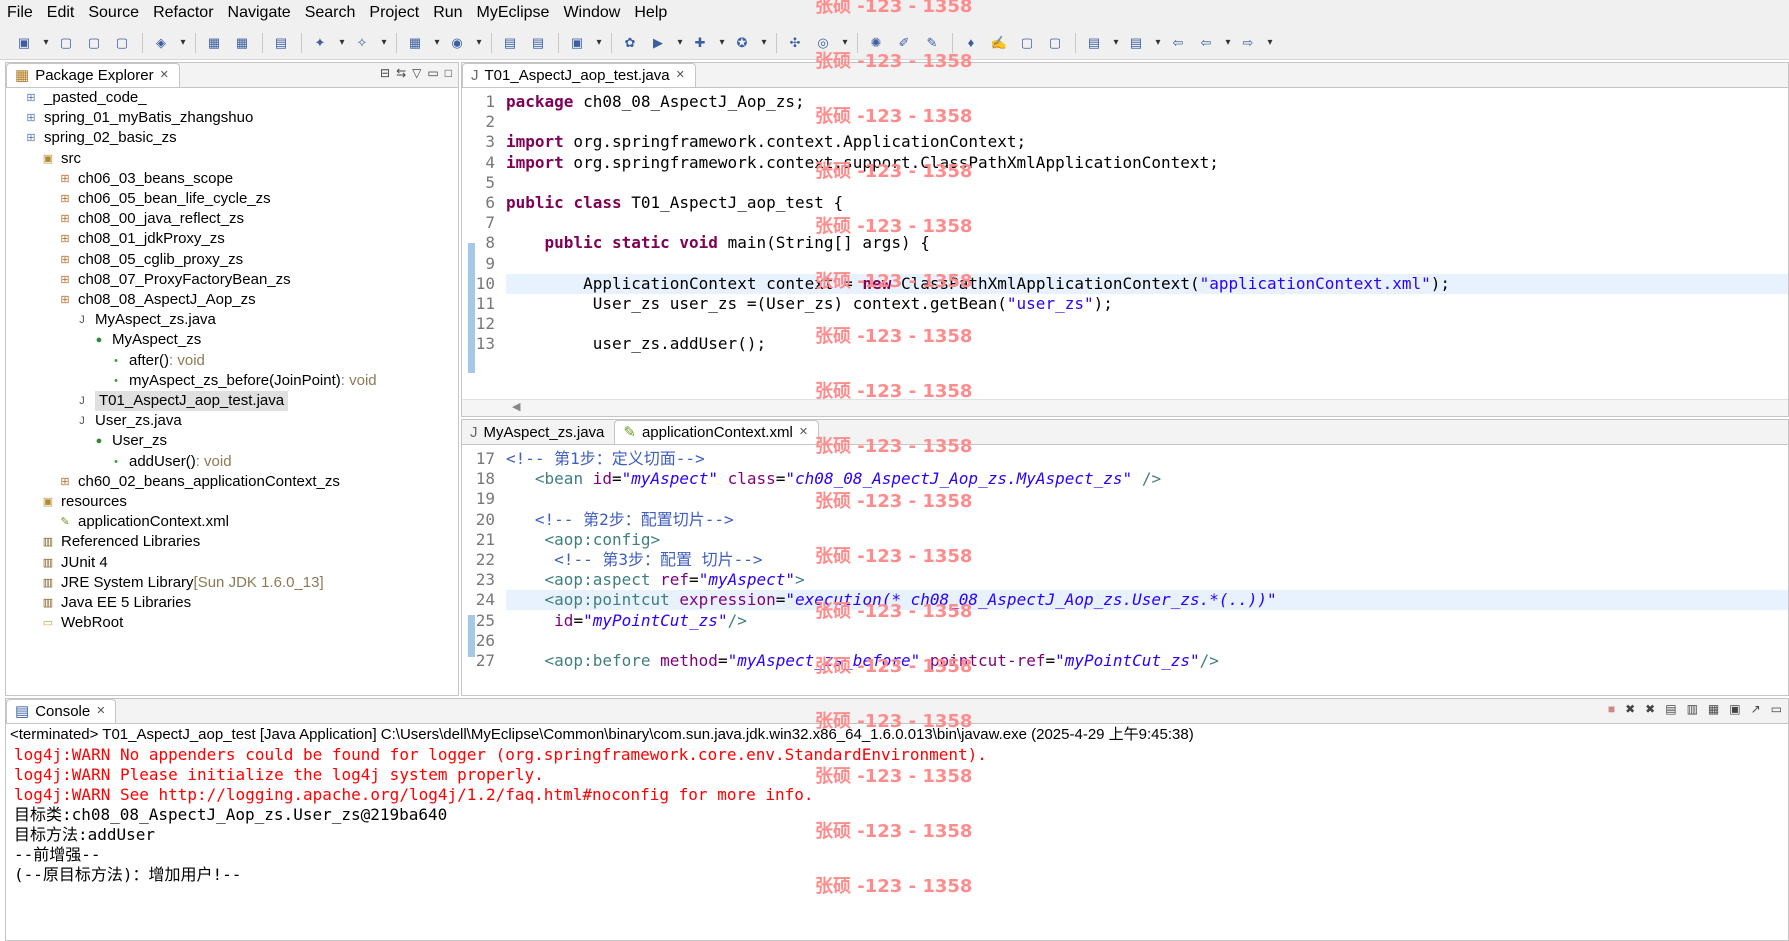  Describe the element at coordinates (904, 43) in the screenshot. I see `toolbar-button-icon: ✐` at that location.